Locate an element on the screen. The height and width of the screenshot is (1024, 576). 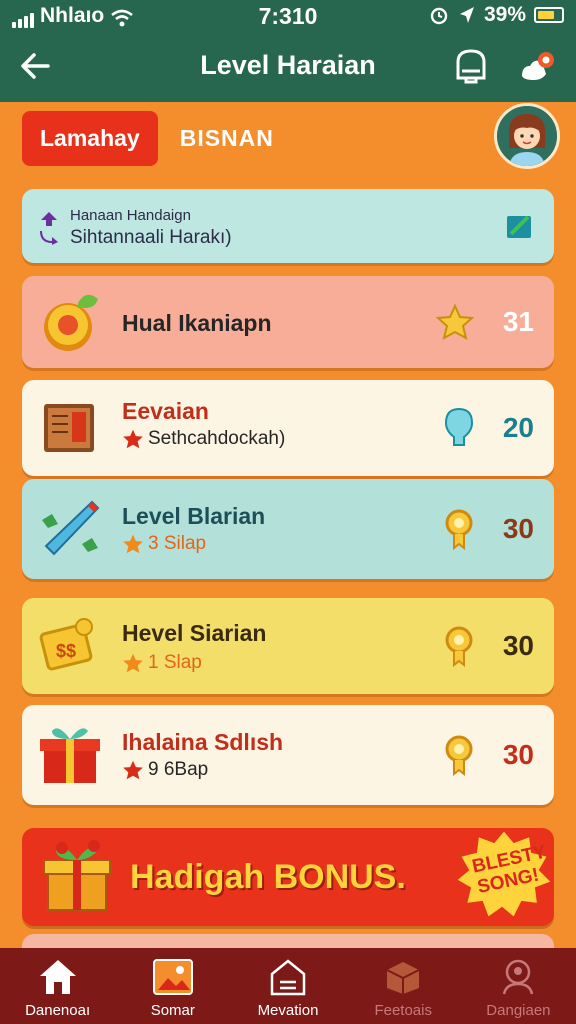
settings-icon is located at coordinates (538, 66).